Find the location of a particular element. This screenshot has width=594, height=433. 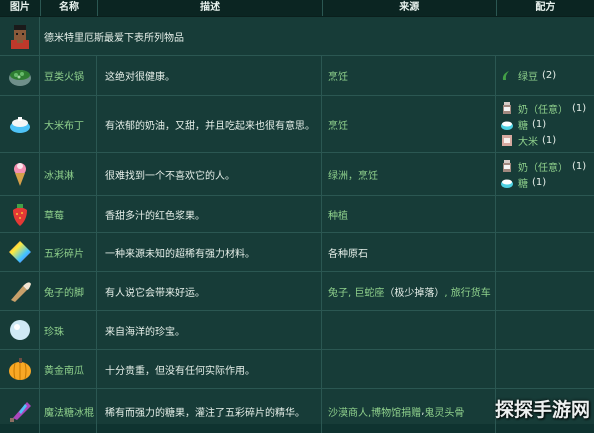

recipe-ingredient: 绿豆 is located at coordinates (528, 75).